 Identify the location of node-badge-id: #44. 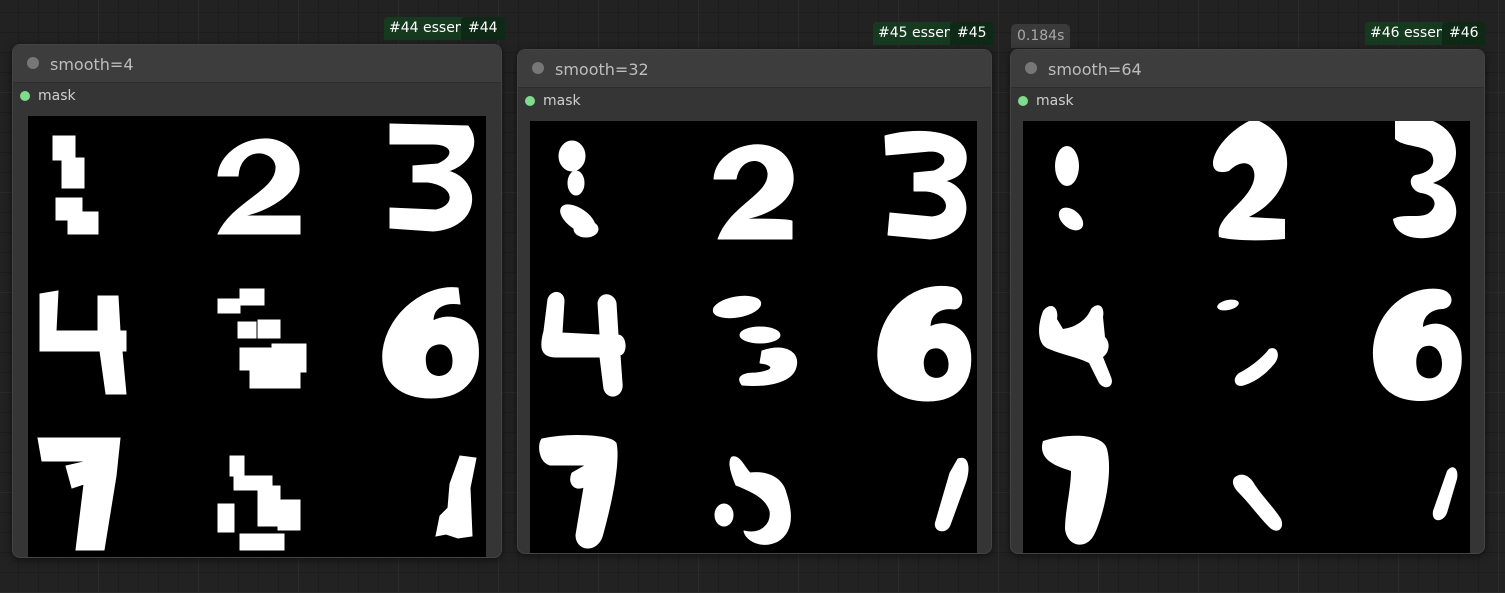
(483, 28).